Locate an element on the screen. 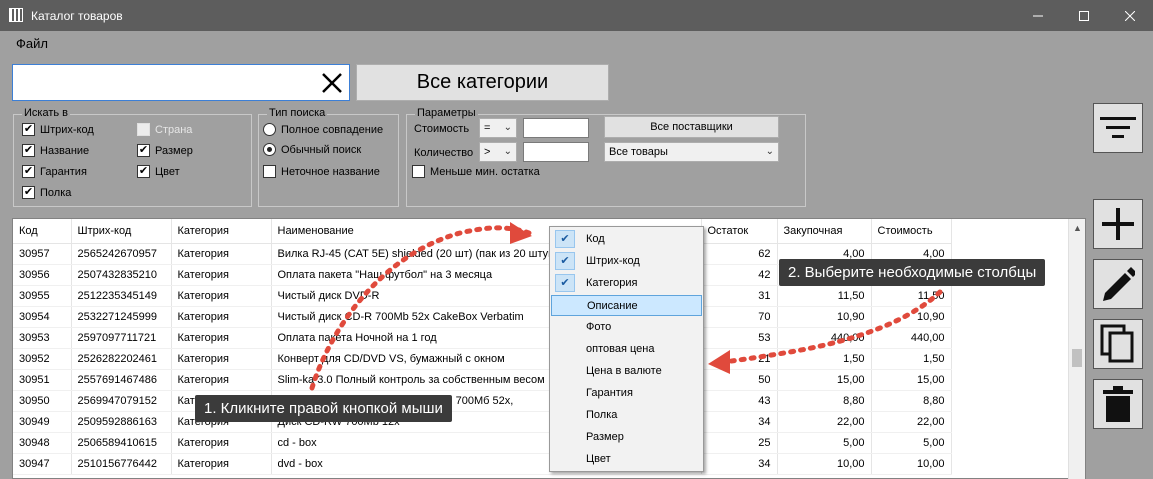 The width and height of the screenshot is (1153, 479). filter-icon is located at coordinates (1118, 127).